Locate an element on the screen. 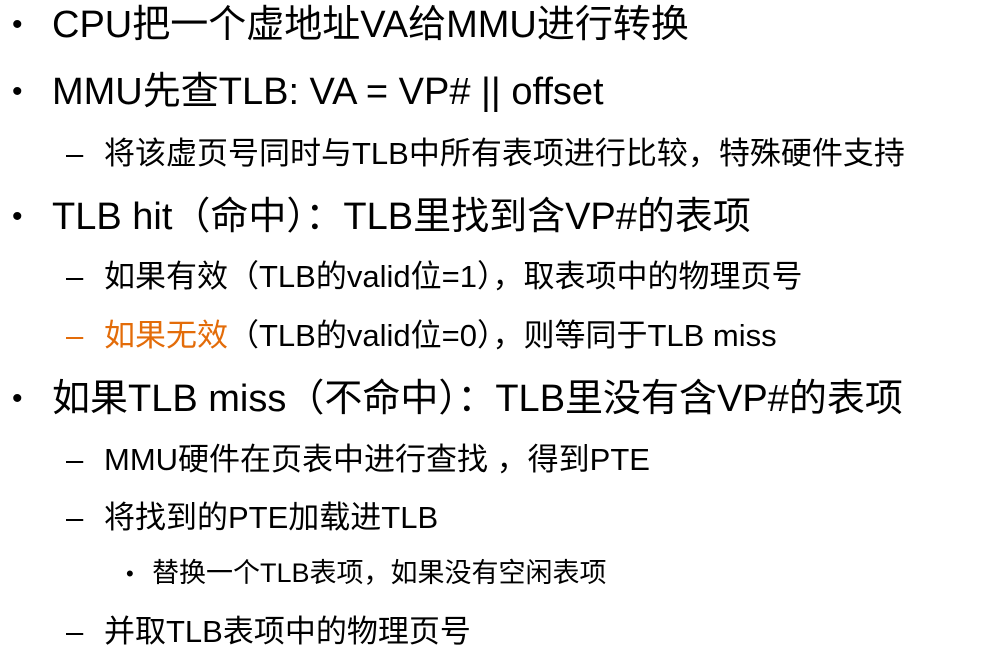 Image resolution: width=999 pixels, height=662 pixels. bullet-text: 如果TLB miss（不命中）：TLB里没有含VP#的表项 is located at coordinates (477, 399).